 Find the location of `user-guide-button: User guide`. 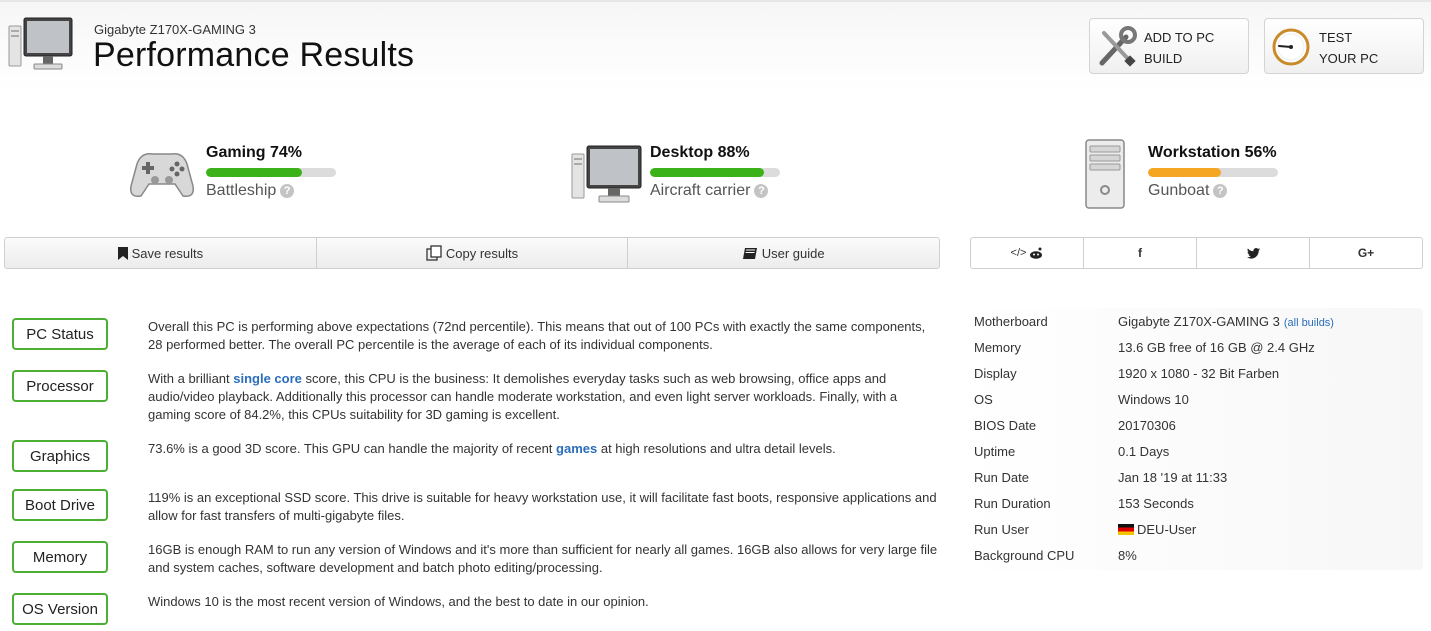

user-guide-button: User guide is located at coordinates (783, 253).